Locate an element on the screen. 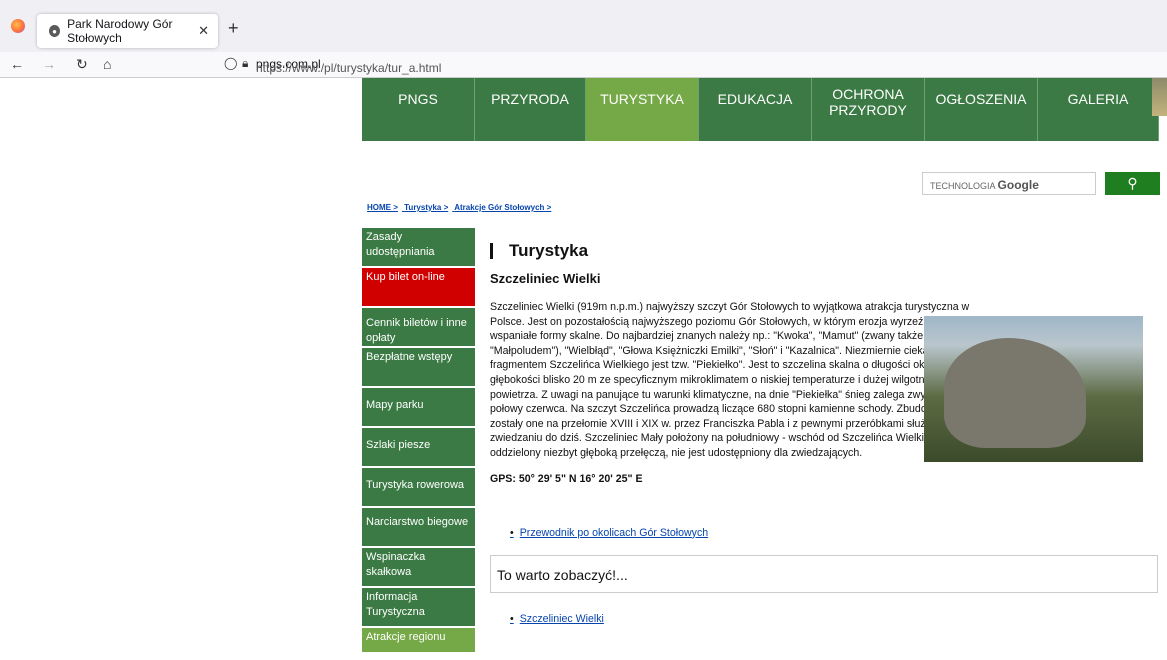  close-icon: ✕ is located at coordinates (203, 31).